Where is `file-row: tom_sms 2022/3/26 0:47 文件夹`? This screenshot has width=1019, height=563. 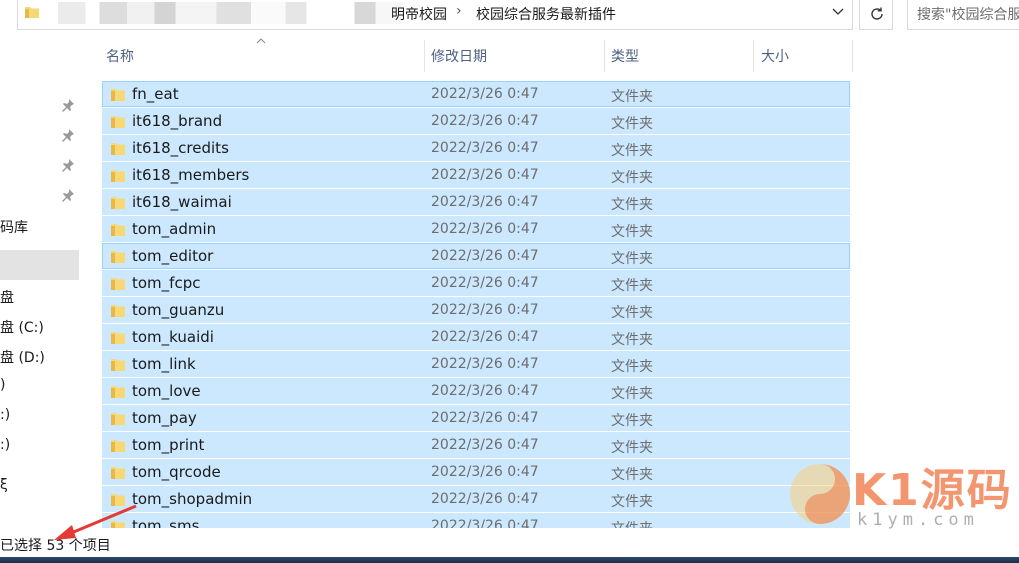
file-row: tom_sms 2022/3/26 0:47 文件夹 is located at coordinates (476, 520).